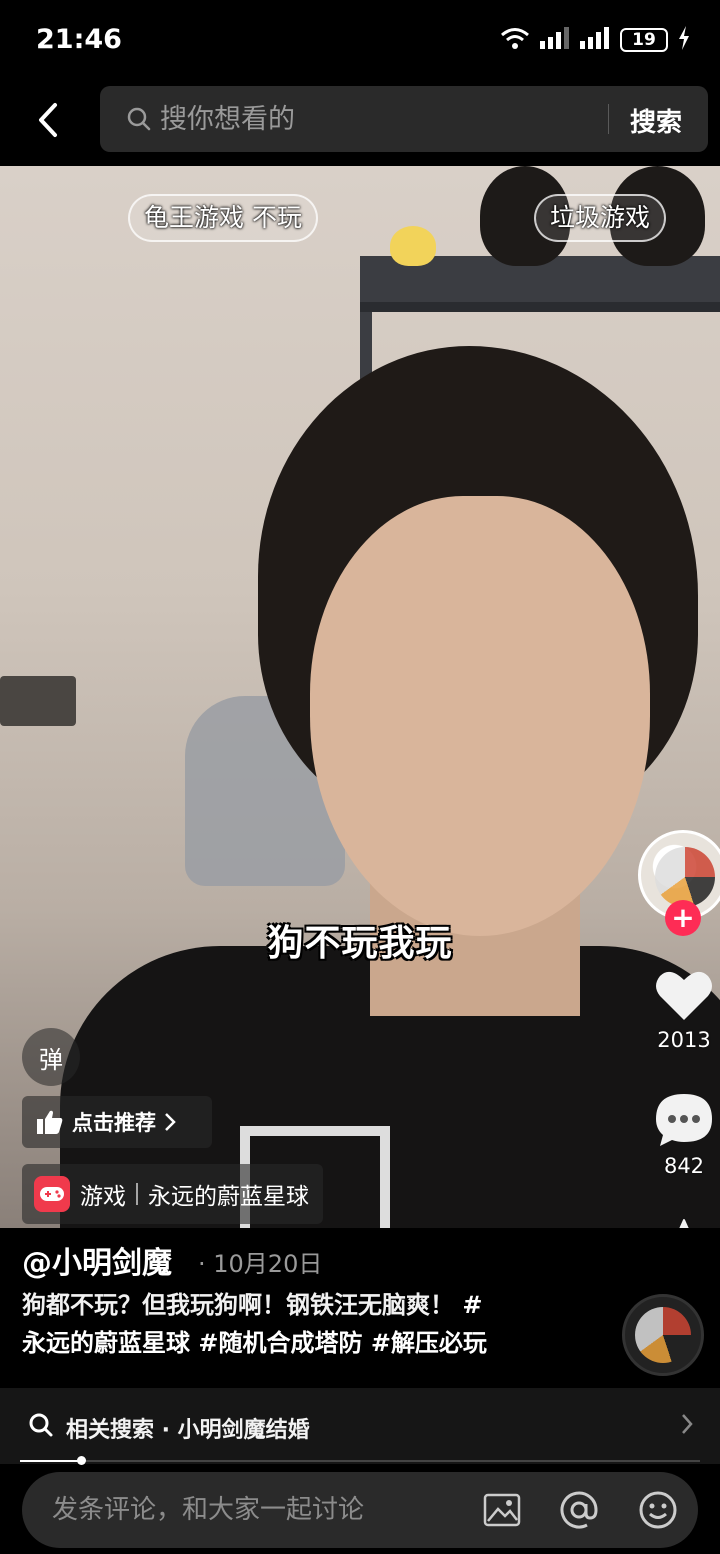 This screenshot has height=1554, width=720. Describe the element at coordinates (579, 1510) in the screenshot. I see `at-icon` at that location.